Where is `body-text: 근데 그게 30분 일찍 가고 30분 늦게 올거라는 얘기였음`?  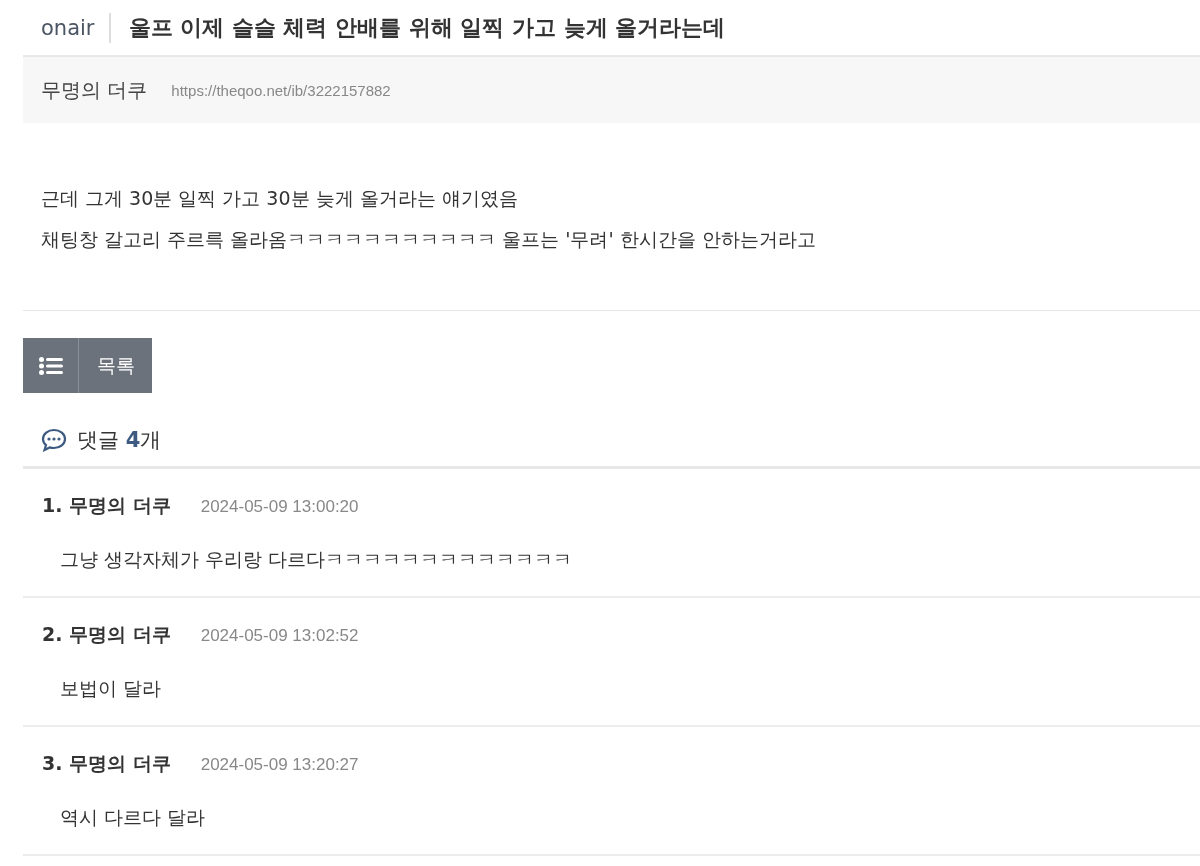 body-text: 근데 그게 30분 일찍 가고 30분 늦게 올거라는 얘기였음 is located at coordinates (280, 198).